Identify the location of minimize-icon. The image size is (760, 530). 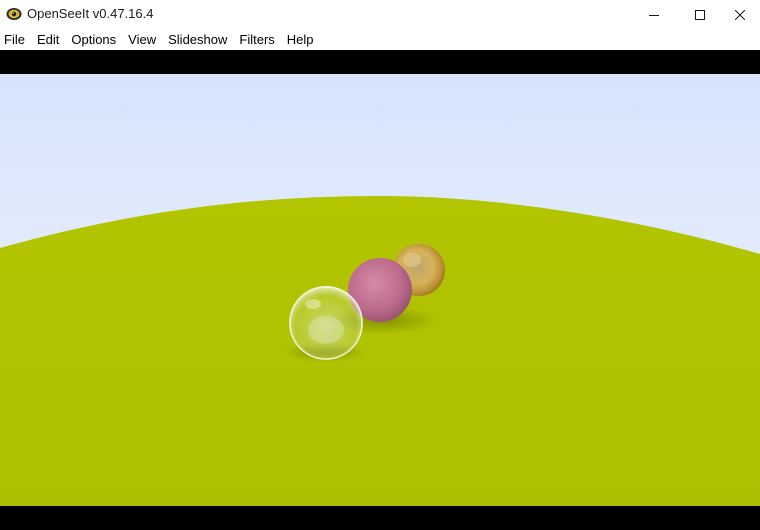
(654, 15).